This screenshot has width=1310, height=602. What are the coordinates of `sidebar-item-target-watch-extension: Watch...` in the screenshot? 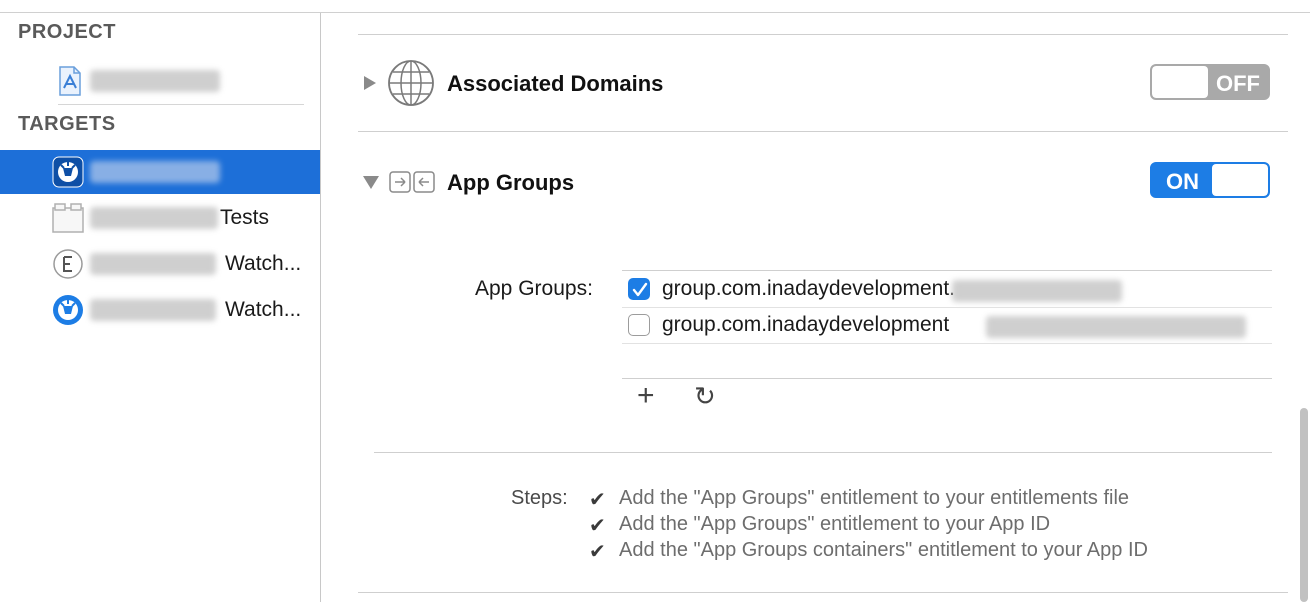 It's located at (160, 264).